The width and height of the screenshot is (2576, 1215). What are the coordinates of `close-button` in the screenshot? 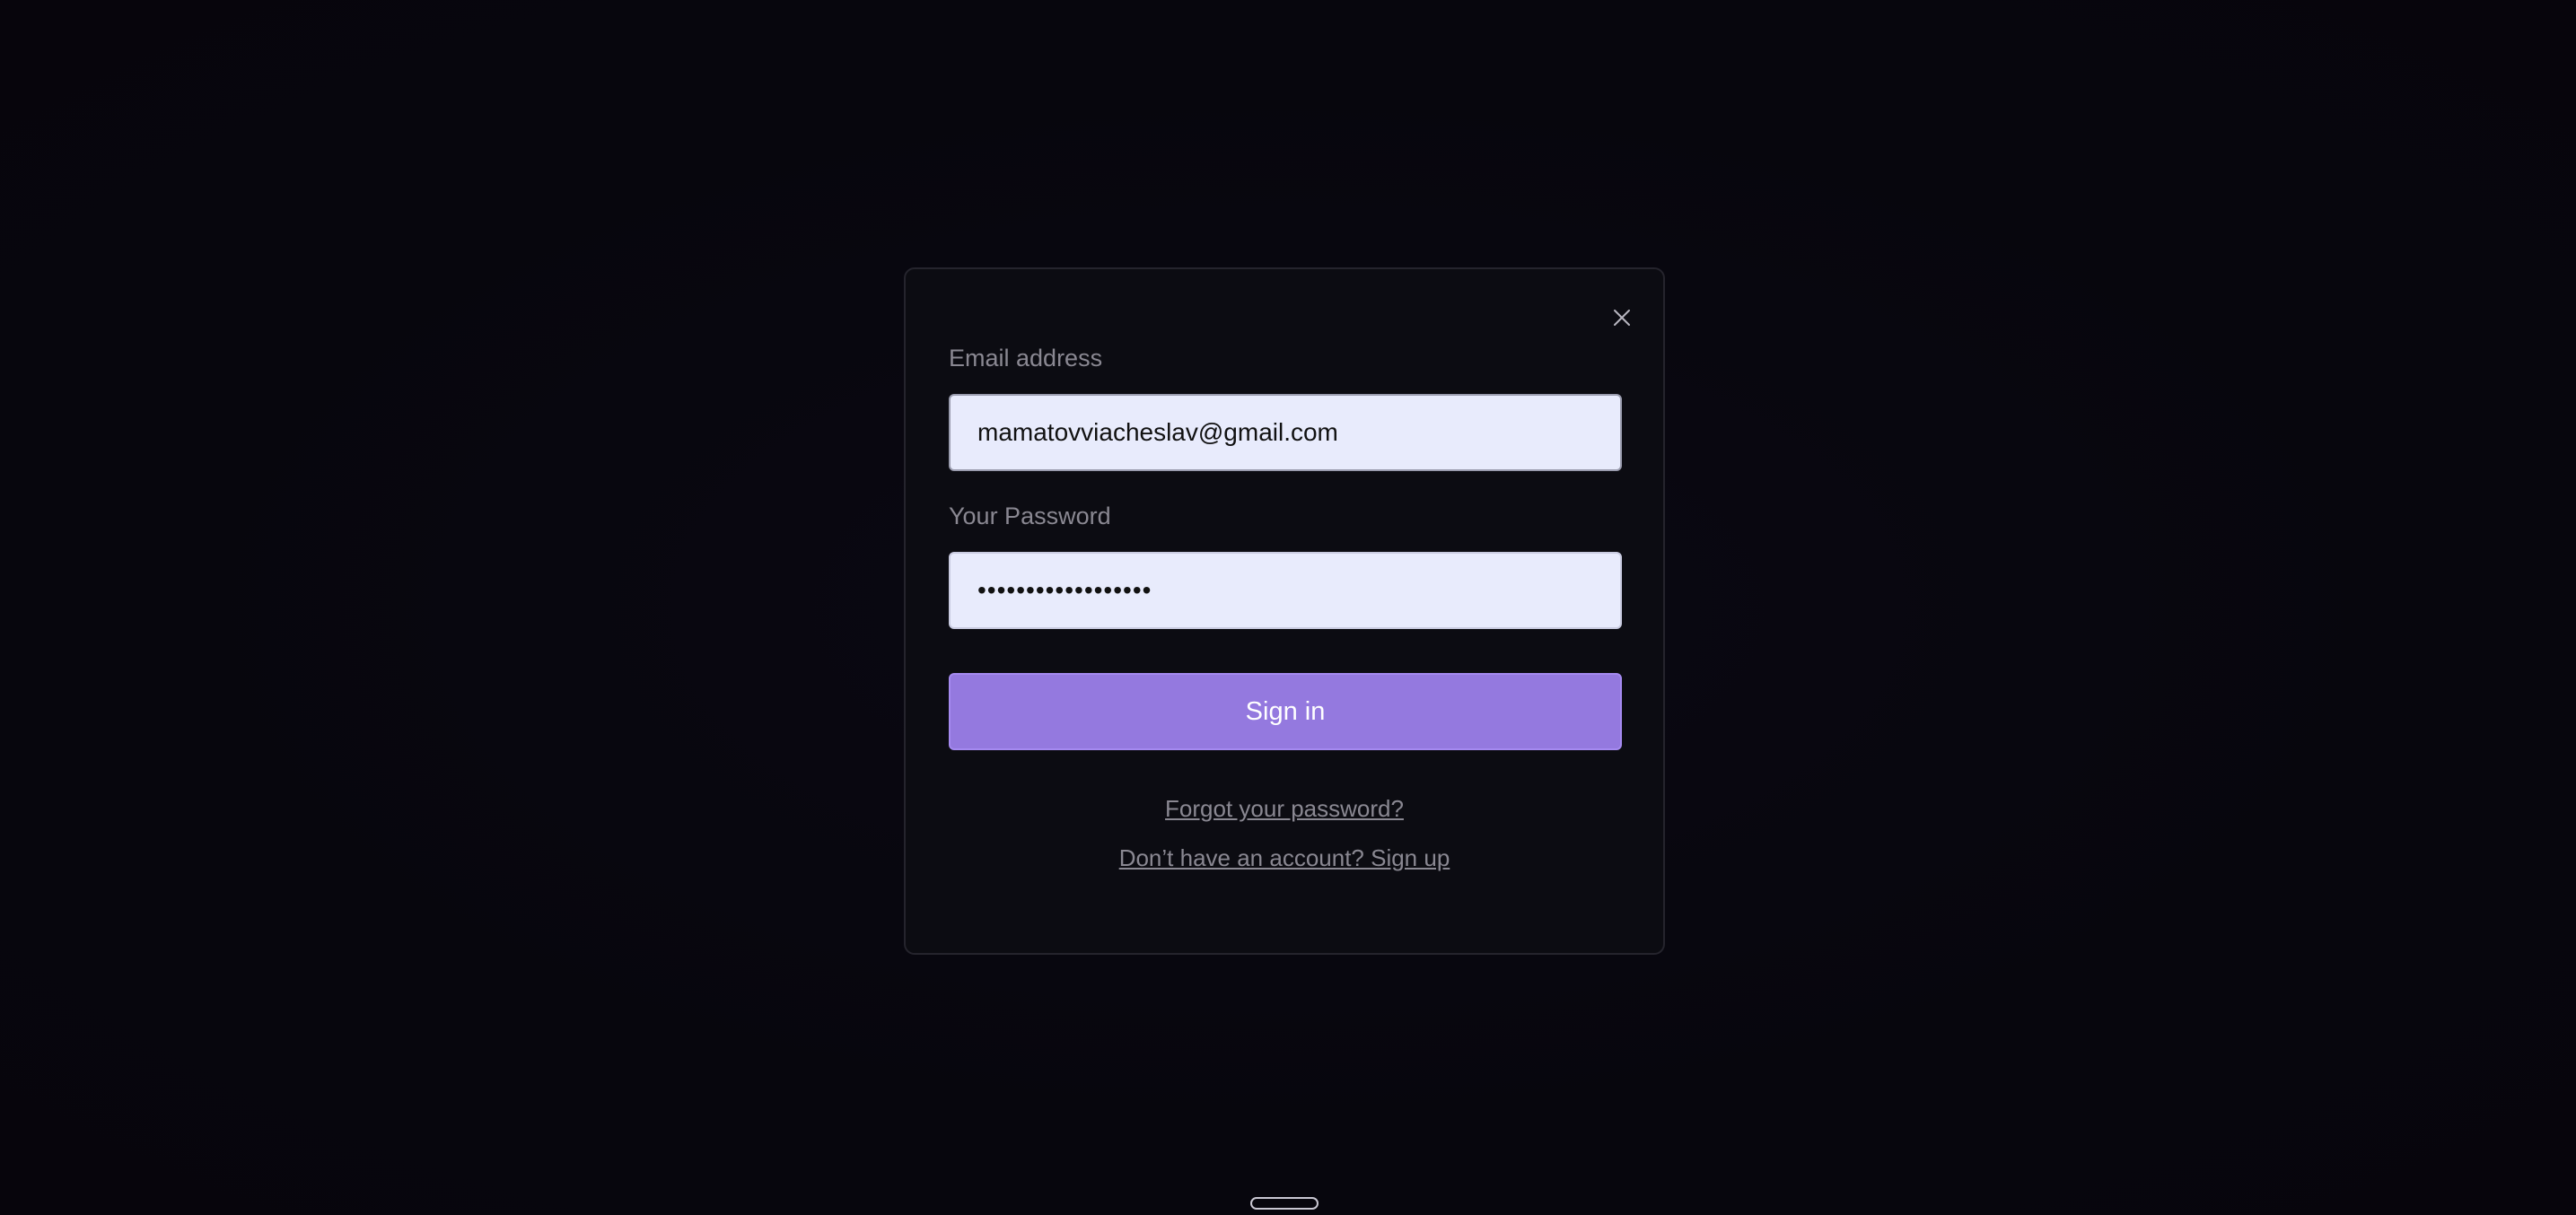 It's located at (1622, 318).